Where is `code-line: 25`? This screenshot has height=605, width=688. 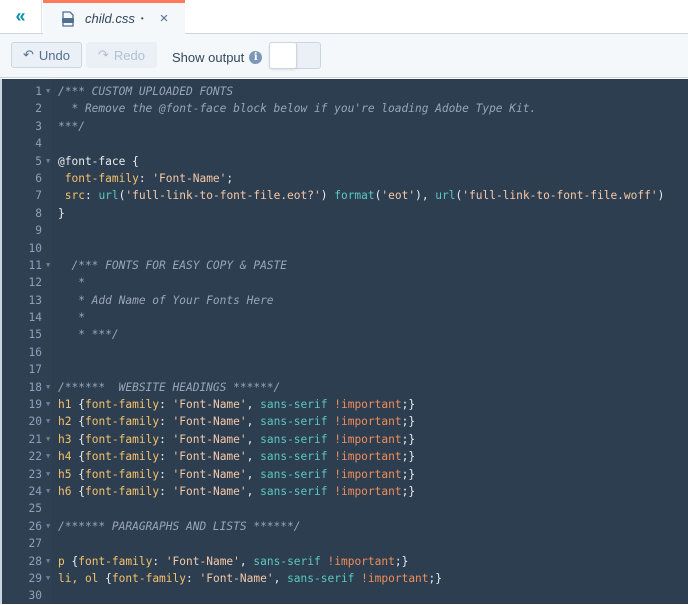
code-line: 25 is located at coordinates (345, 508).